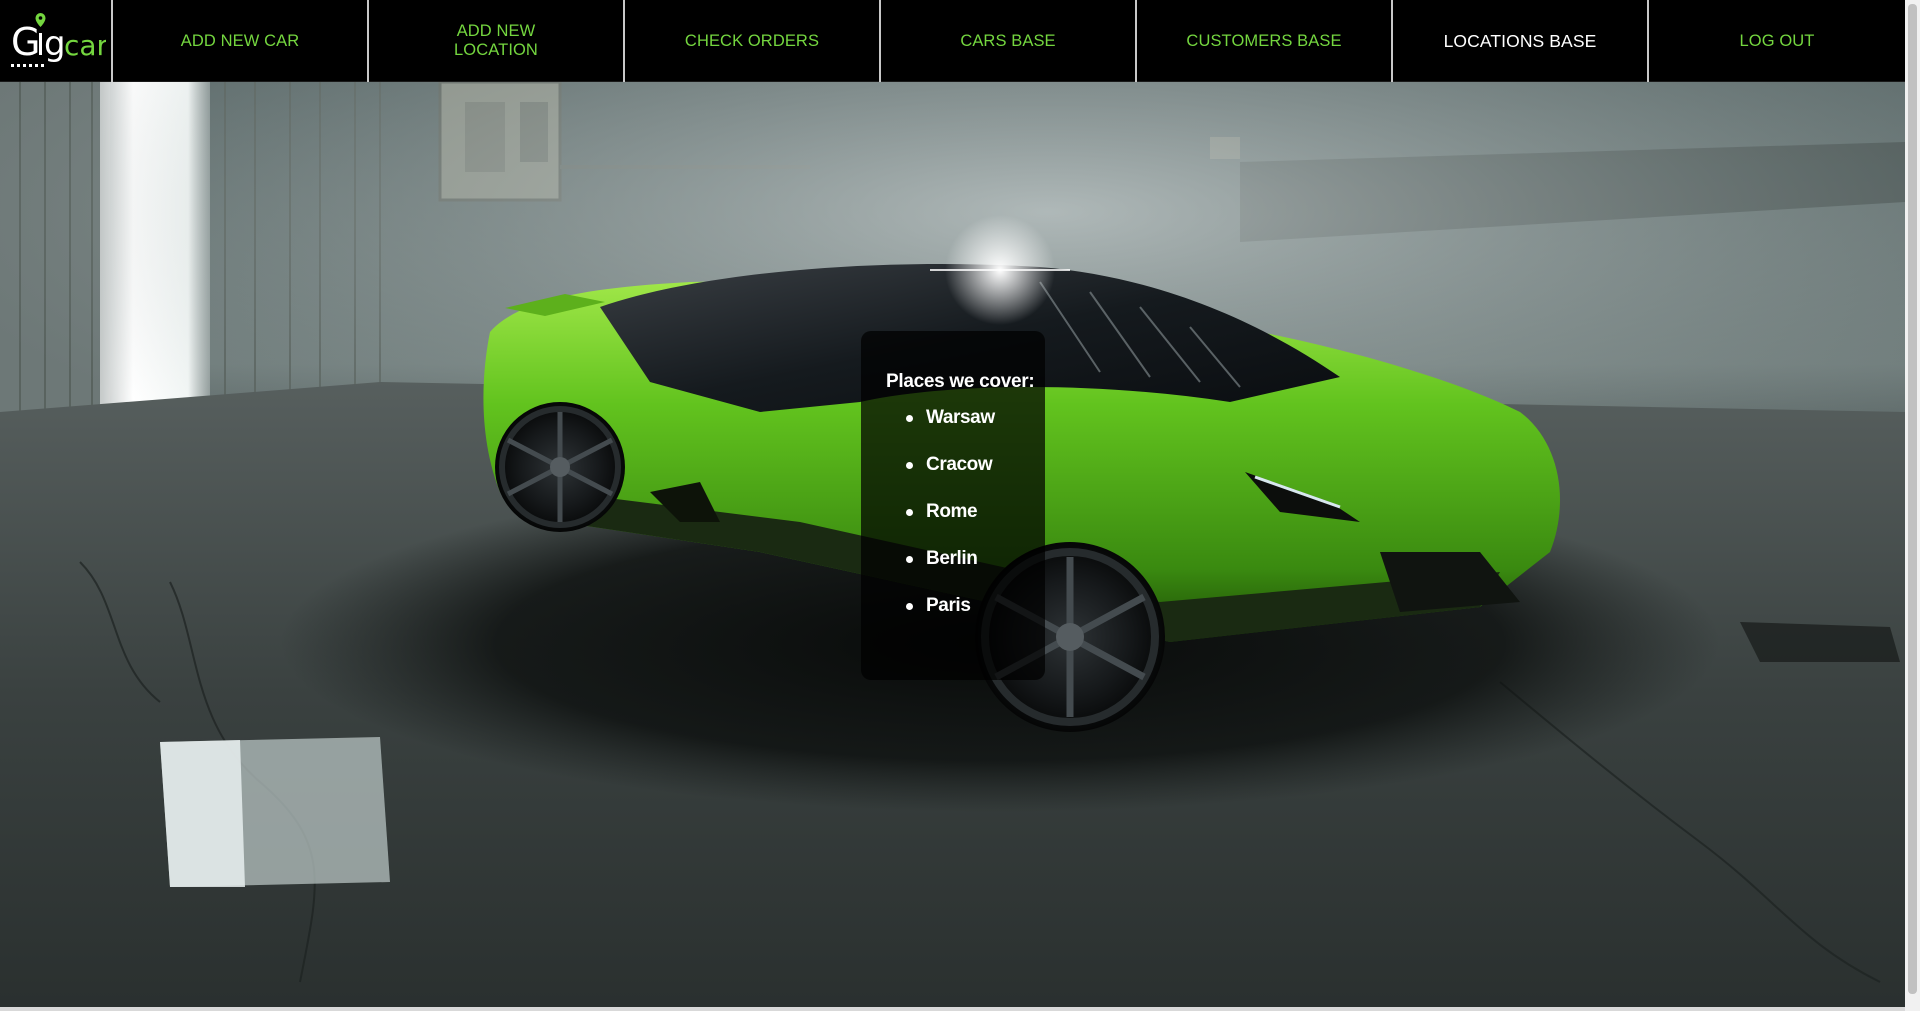 The image size is (1920, 1011). I want to click on places-title: Places we cover:, so click(960, 381).